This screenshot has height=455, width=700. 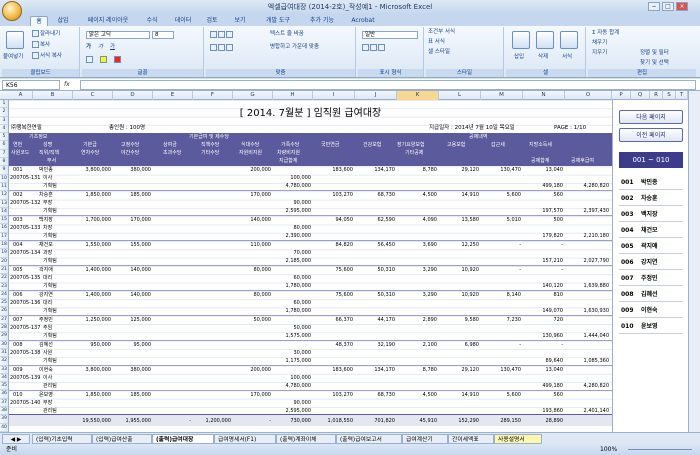 What do you see at coordinates (333, 395) in the screenshot?
I see `cell-np: 103,270` at bounding box center [333, 395].